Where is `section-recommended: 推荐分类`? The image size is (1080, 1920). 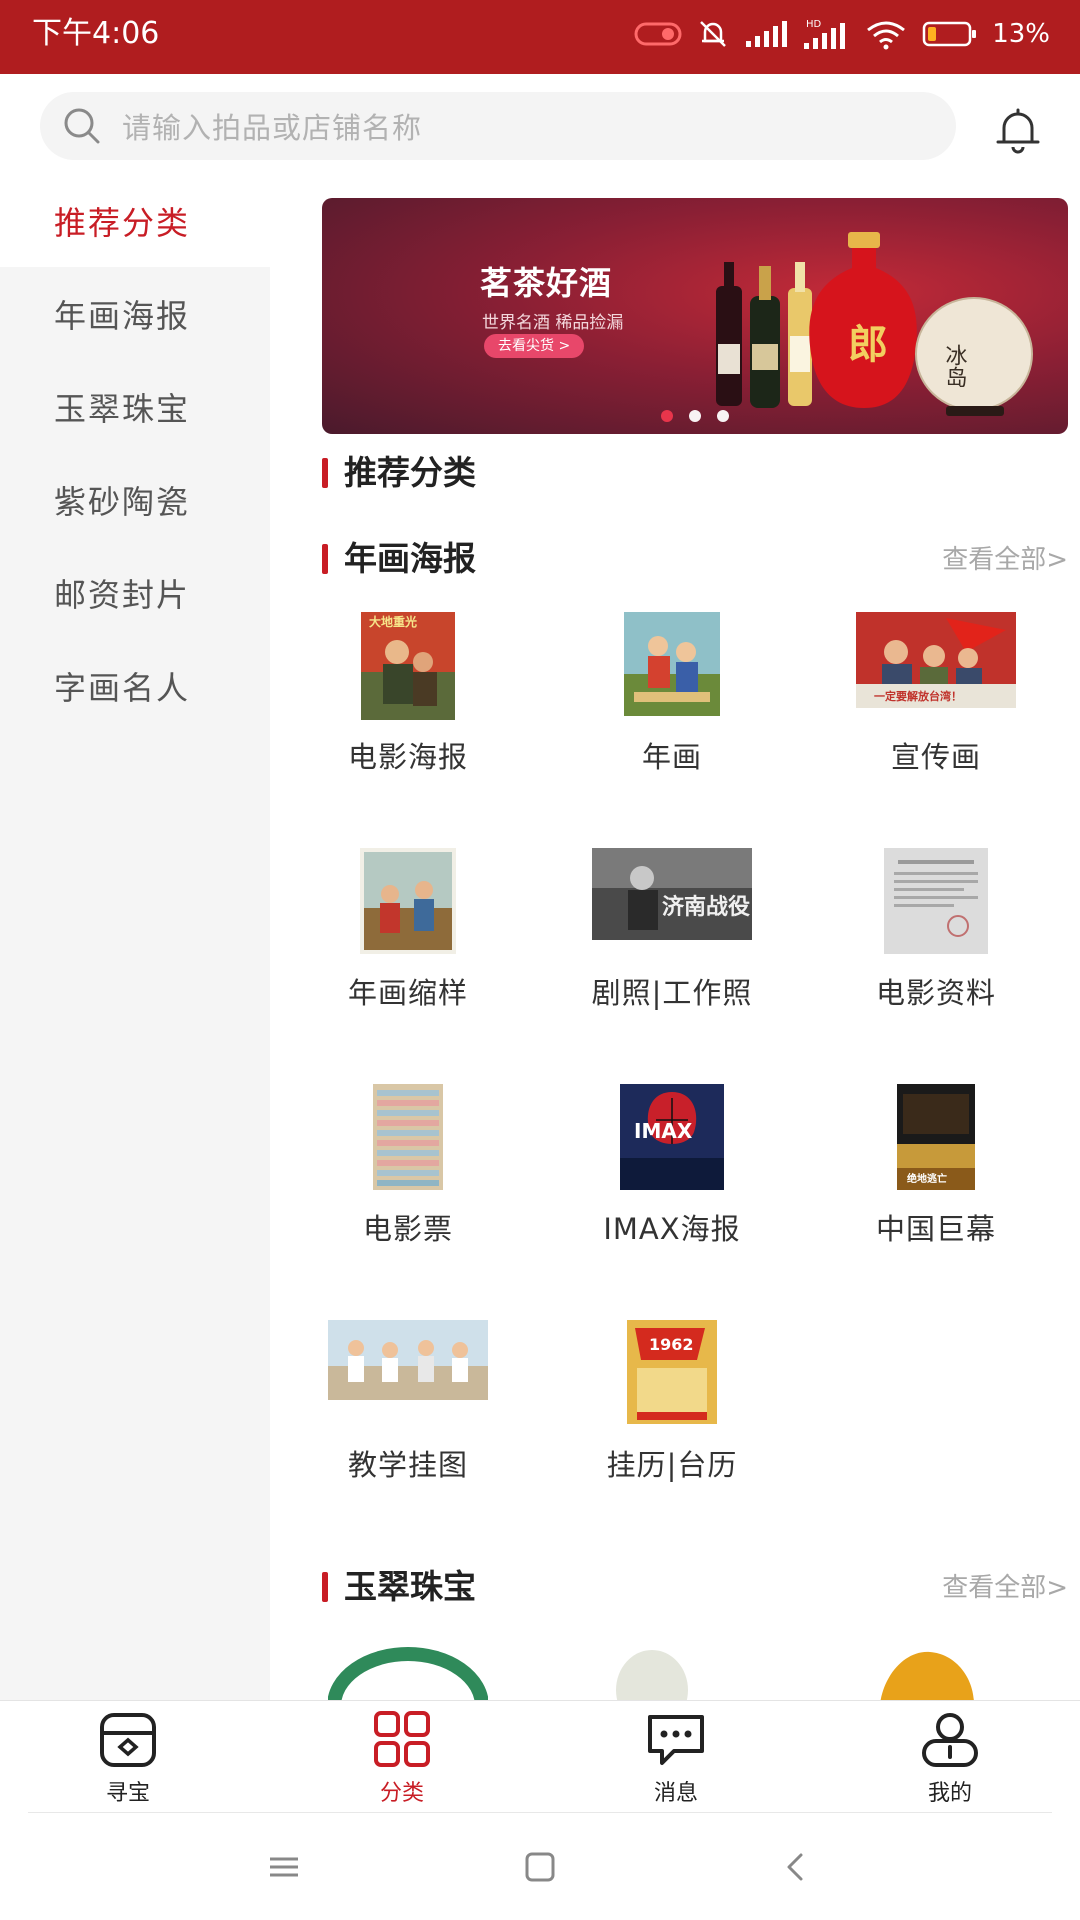
section-recommended: 推荐分类 is located at coordinates (695, 473).